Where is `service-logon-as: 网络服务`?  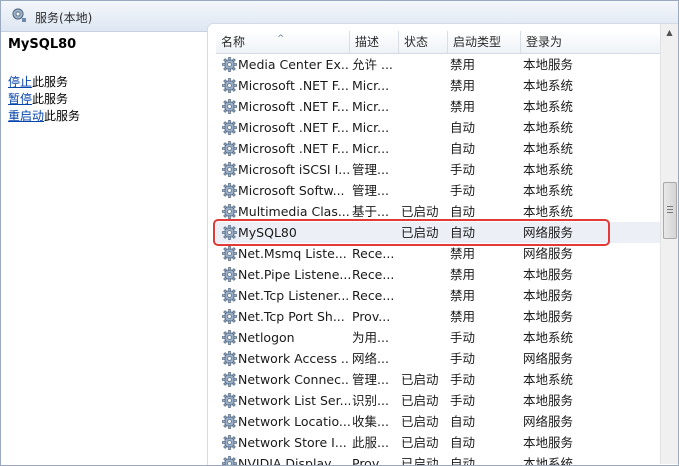 service-logon-as: 网络服务 is located at coordinates (548, 232).